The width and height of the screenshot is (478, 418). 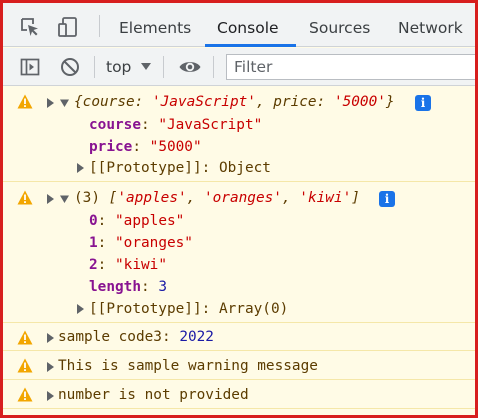 What do you see at coordinates (153, 395) in the screenshot?
I see `warning-message-text: number is not provided` at bounding box center [153, 395].